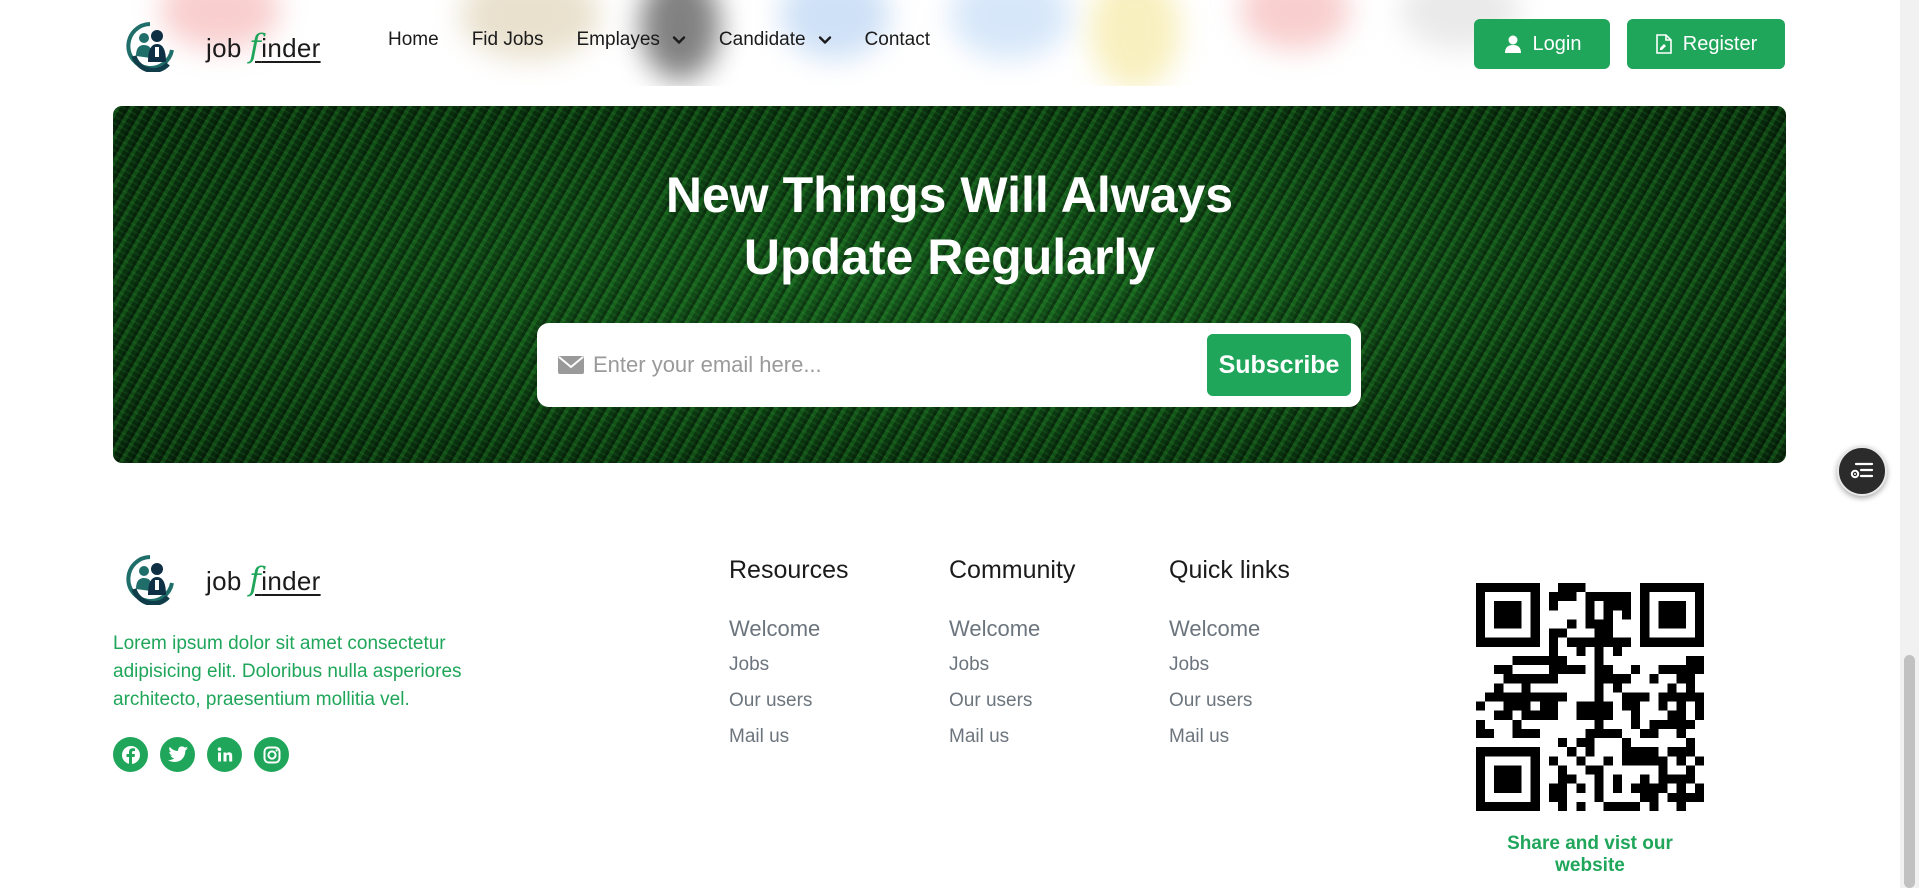 Image resolution: width=1919 pixels, height=888 pixels. I want to click on linkedin-icon, so click(224, 753).